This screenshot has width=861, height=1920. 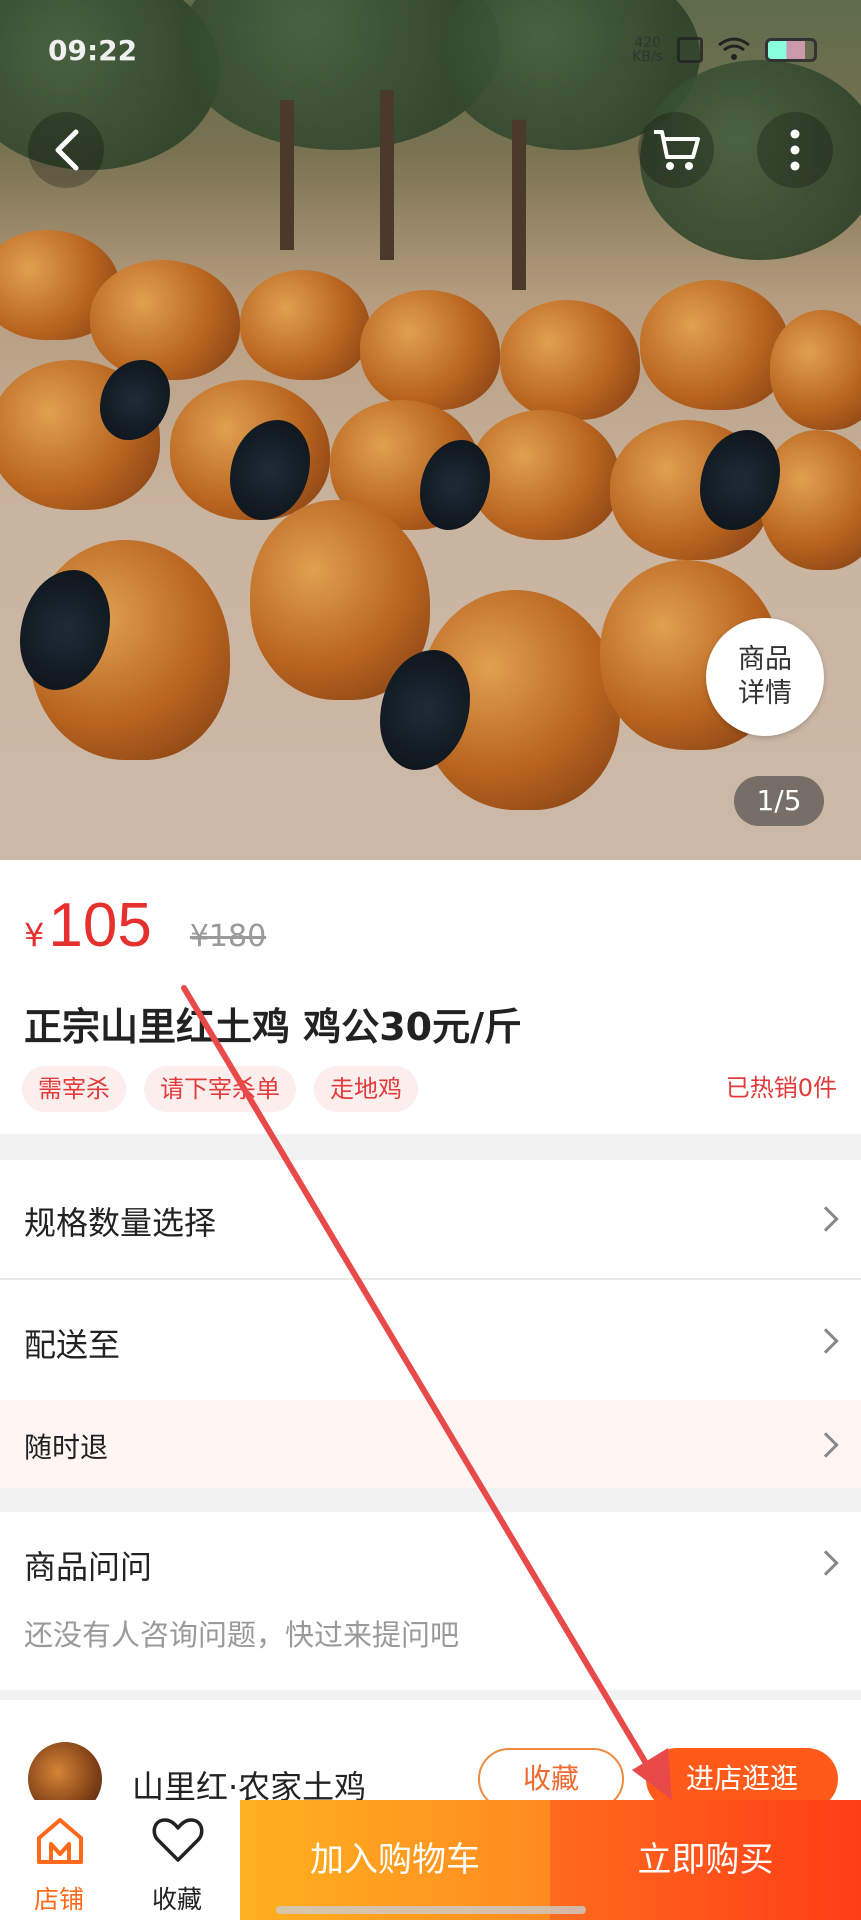 I want to click on status-time: 09:22, so click(x=93, y=50).